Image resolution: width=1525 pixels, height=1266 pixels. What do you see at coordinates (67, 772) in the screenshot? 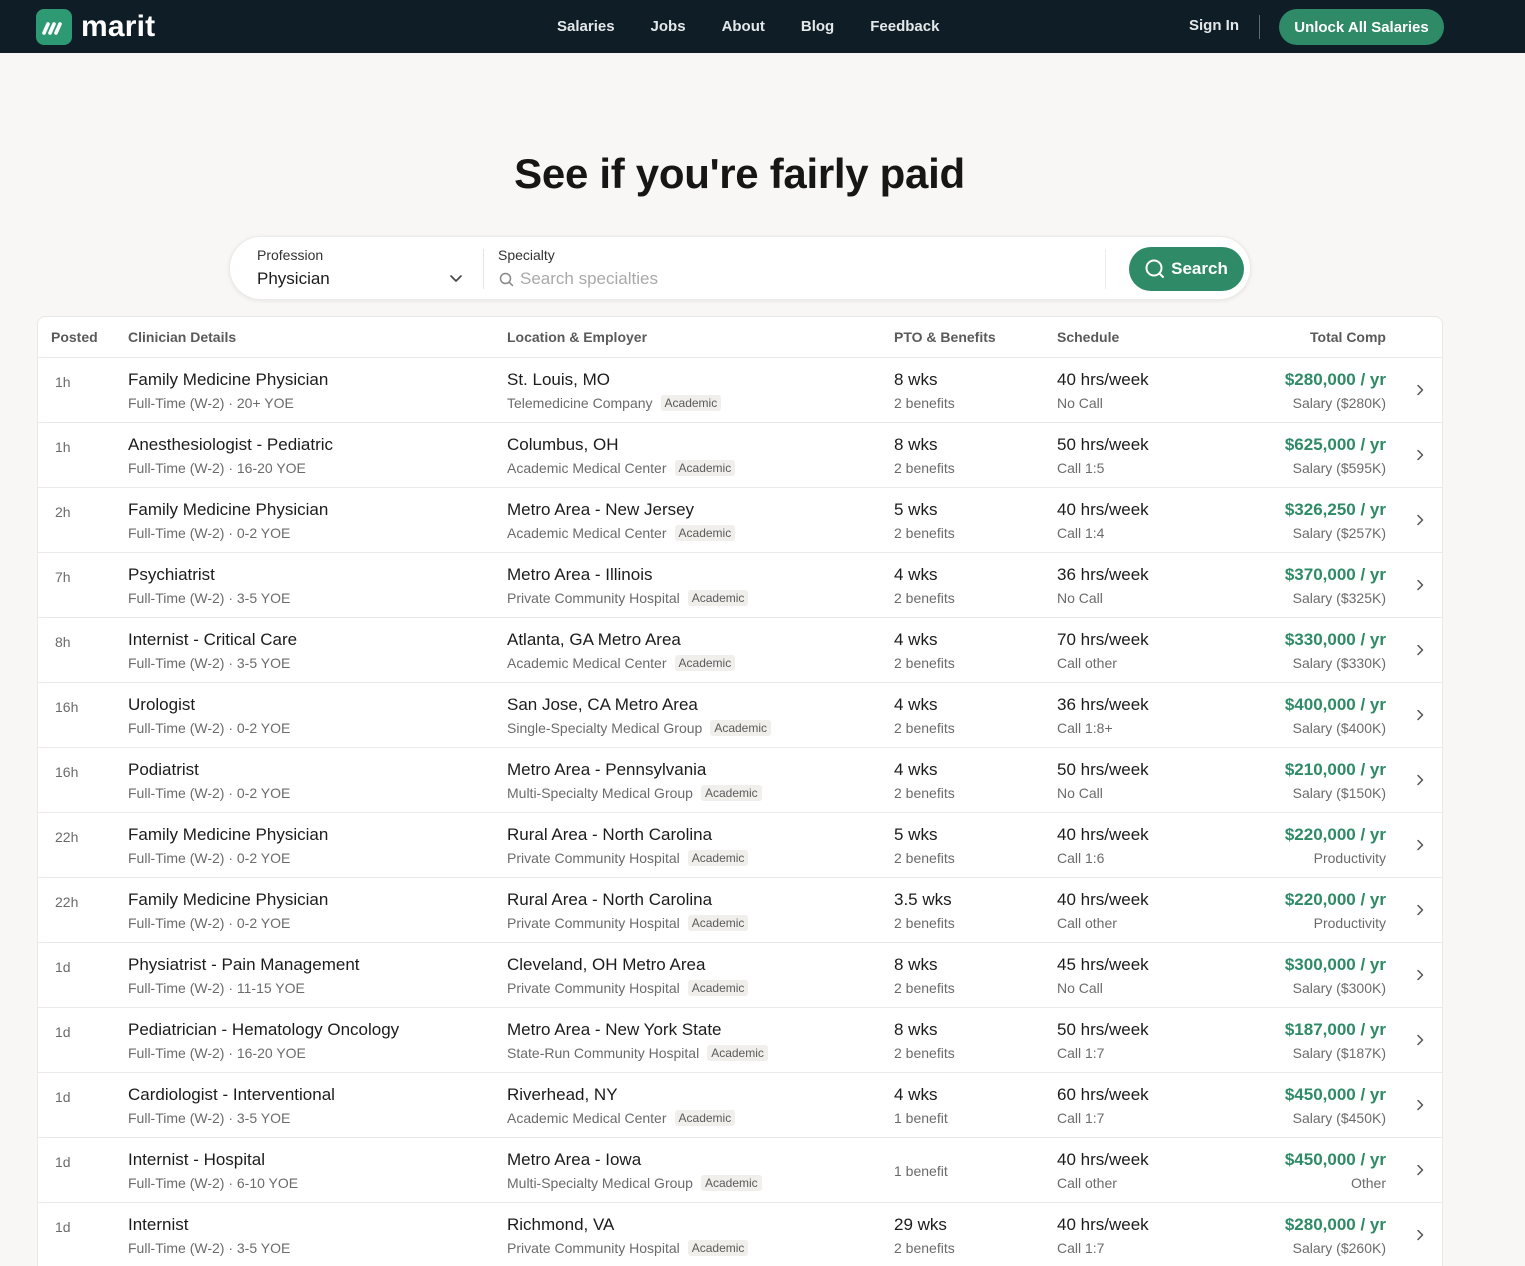
I see `posted-time: 16h` at bounding box center [67, 772].